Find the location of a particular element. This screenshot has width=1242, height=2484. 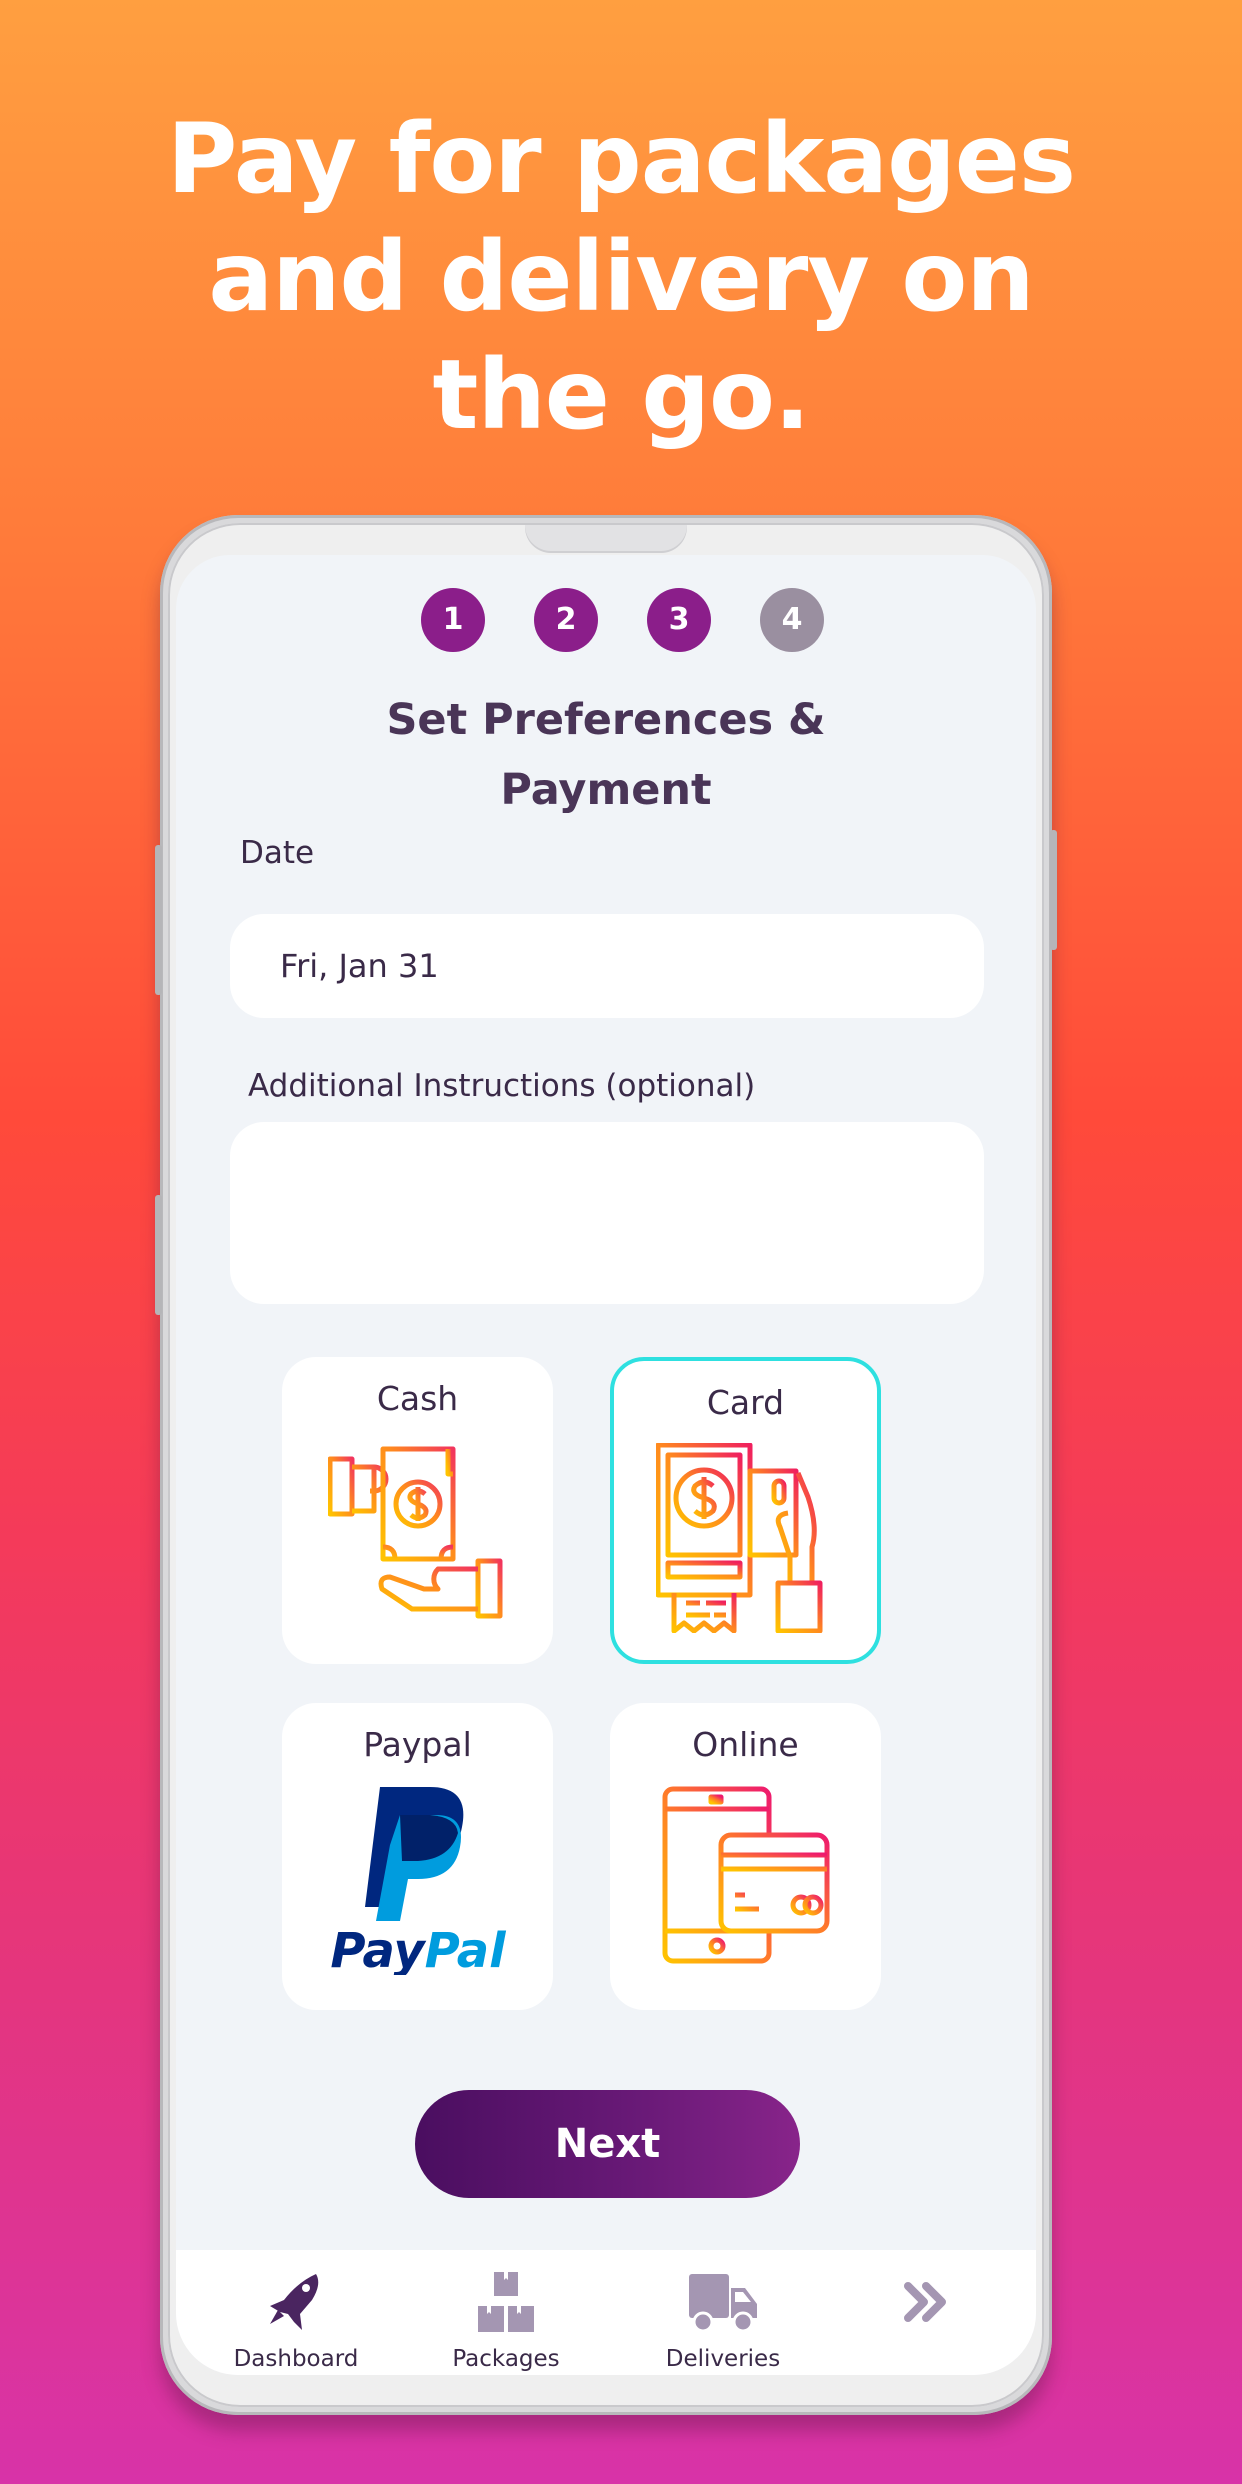

headline-line: the go. is located at coordinates (621, 395).